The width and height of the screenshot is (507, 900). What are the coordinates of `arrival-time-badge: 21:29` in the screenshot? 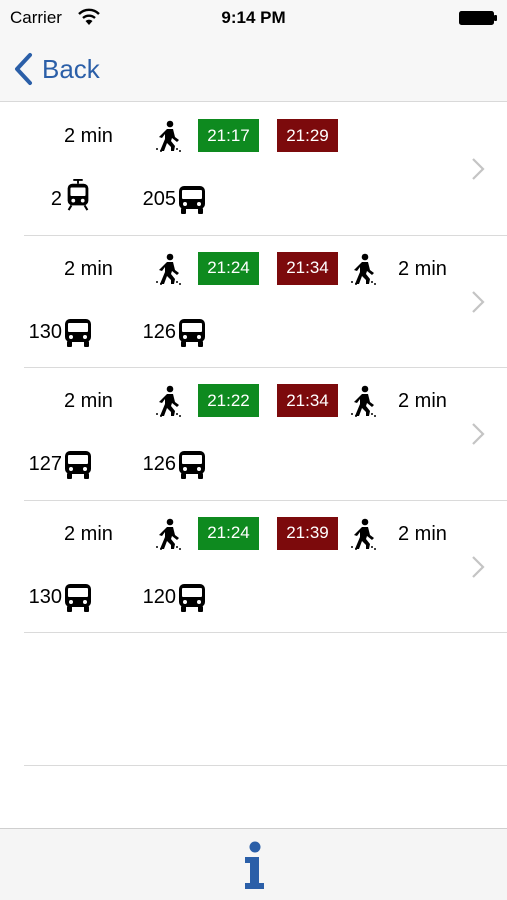 It's located at (307, 135).